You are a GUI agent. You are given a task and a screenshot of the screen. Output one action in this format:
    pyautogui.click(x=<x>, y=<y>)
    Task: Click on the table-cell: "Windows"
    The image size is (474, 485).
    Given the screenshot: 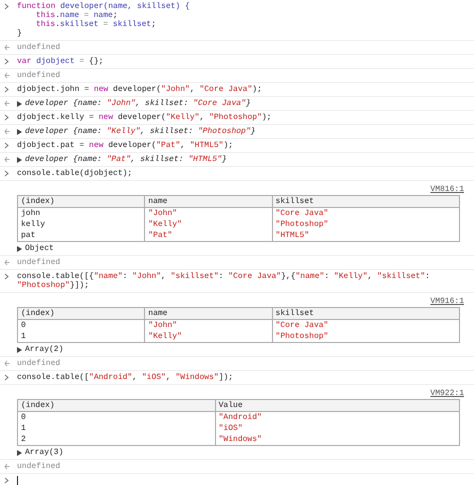 What is the action you would take?
    pyautogui.click(x=337, y=440)
    